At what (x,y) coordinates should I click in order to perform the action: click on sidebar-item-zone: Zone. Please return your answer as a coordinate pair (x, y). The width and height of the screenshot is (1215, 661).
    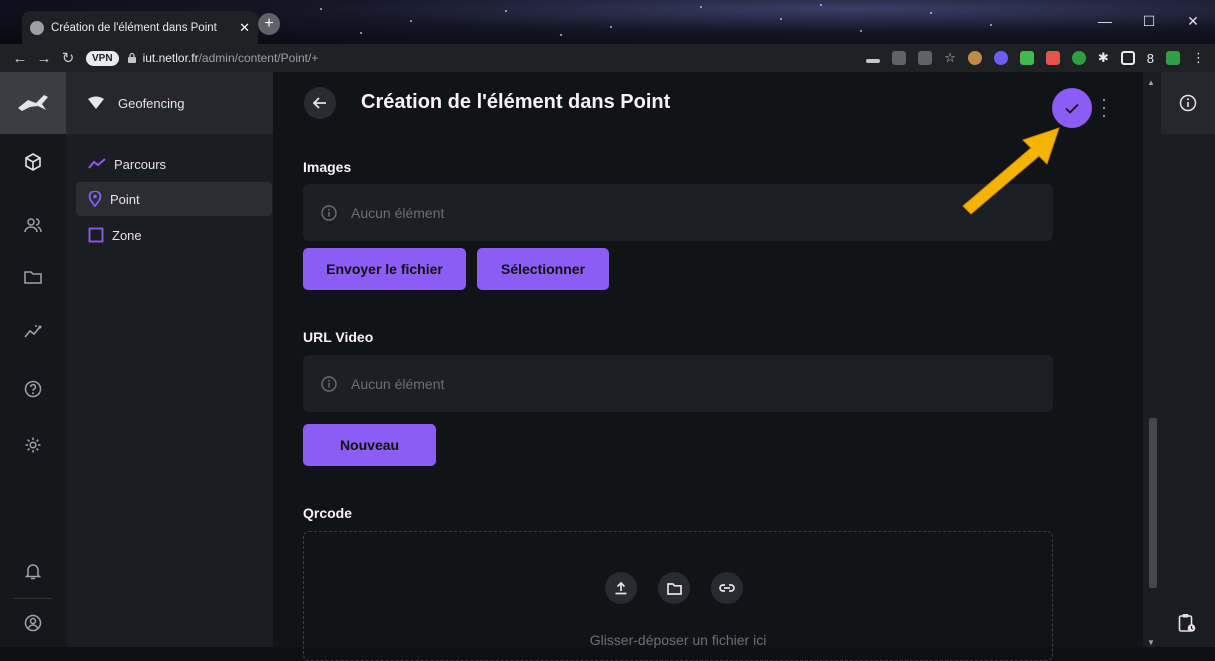
    Looking at the image, I should click on (174, 235).